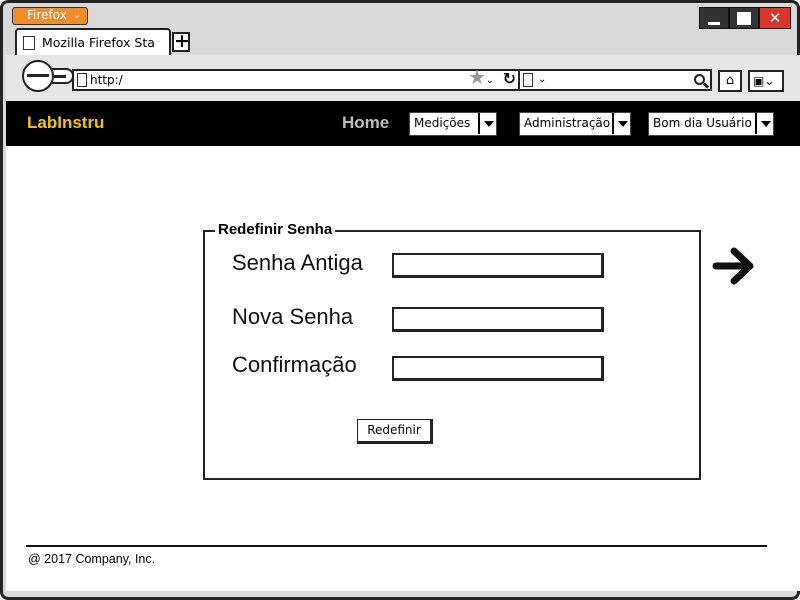  Describe the element at coordinates (477, 77) in the screenshot. I see `star-icon: ★` at that location.